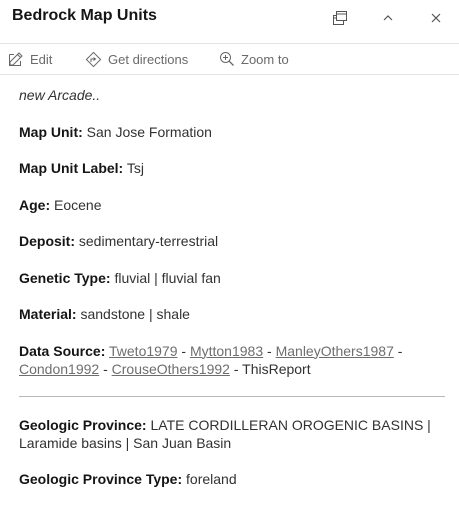  What do you see at coordinates (231, 205) in the screenshot?
I see `field-age: Age: Eocene` at bounding box center [231, 205].